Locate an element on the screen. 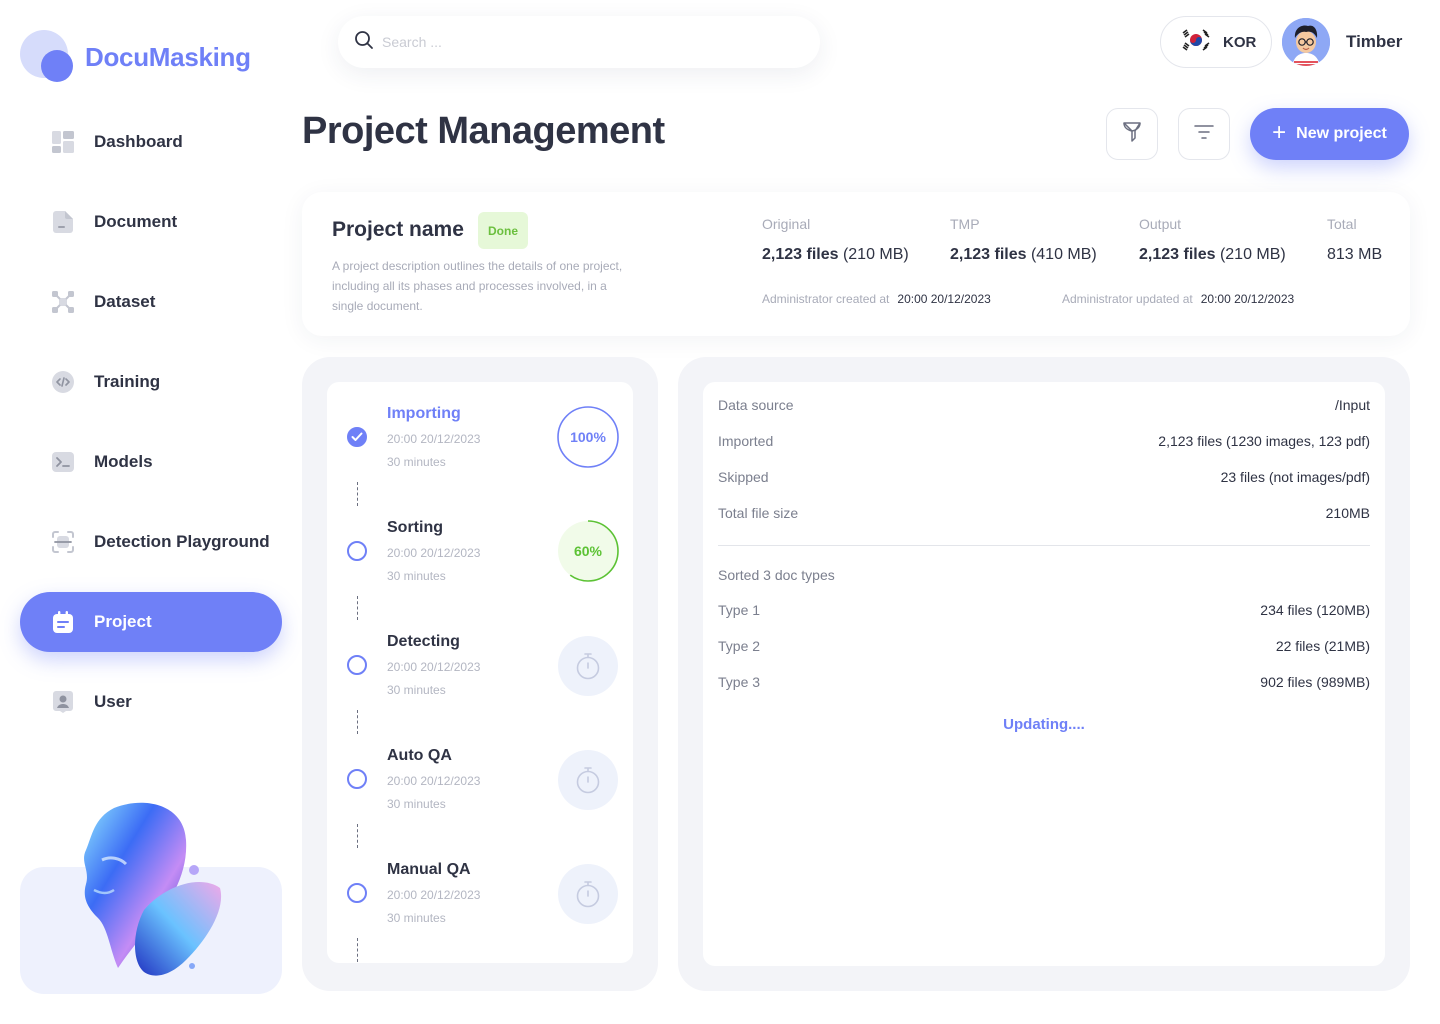 The width and height of the screenshot is (1440, 1024). training-icon is located at coordinates (63, 382).